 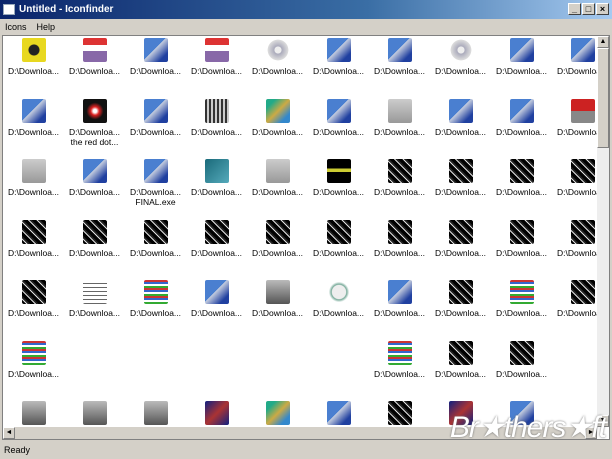 What do you see at coordinates (399, 110) in the screenshot?
I see `gray-file-icon` at bounding box center [399, 110].